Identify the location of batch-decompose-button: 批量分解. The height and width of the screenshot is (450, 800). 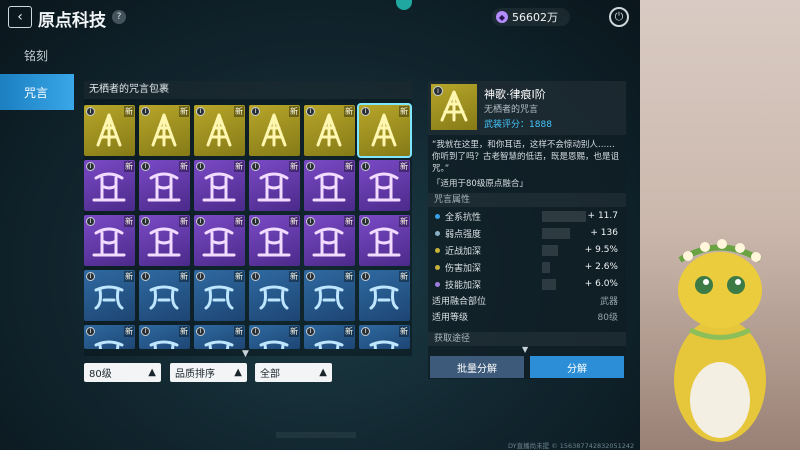
(477, 367).